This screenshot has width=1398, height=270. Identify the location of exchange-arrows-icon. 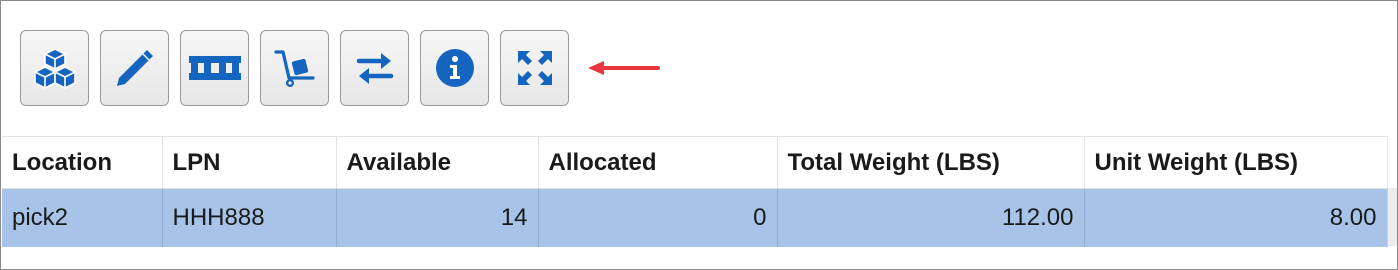
(374, 68).